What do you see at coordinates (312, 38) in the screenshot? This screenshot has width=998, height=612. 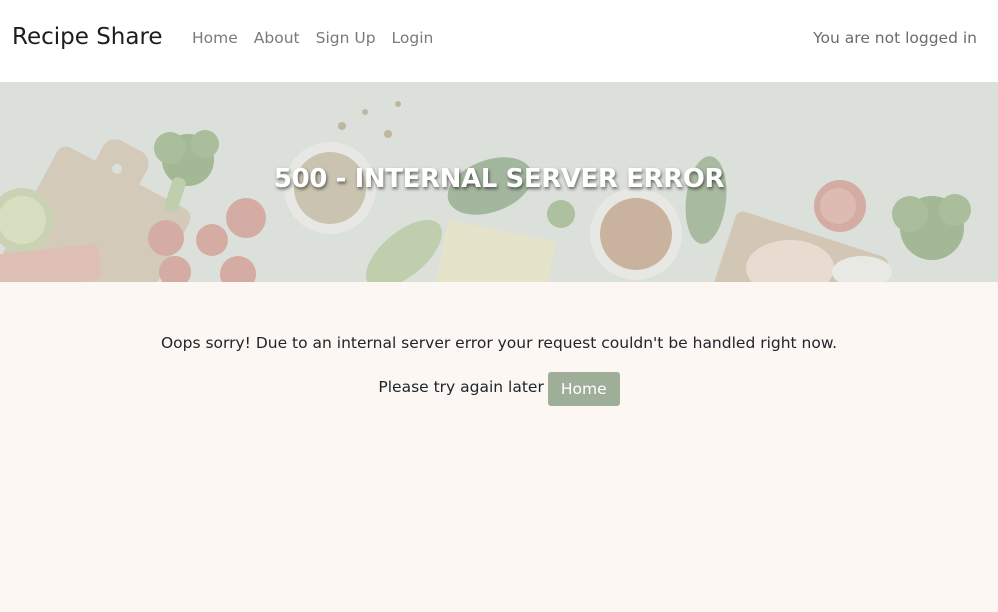 I see `nav-links: Home About Sign Up Login` at bounding box center [312, 38].